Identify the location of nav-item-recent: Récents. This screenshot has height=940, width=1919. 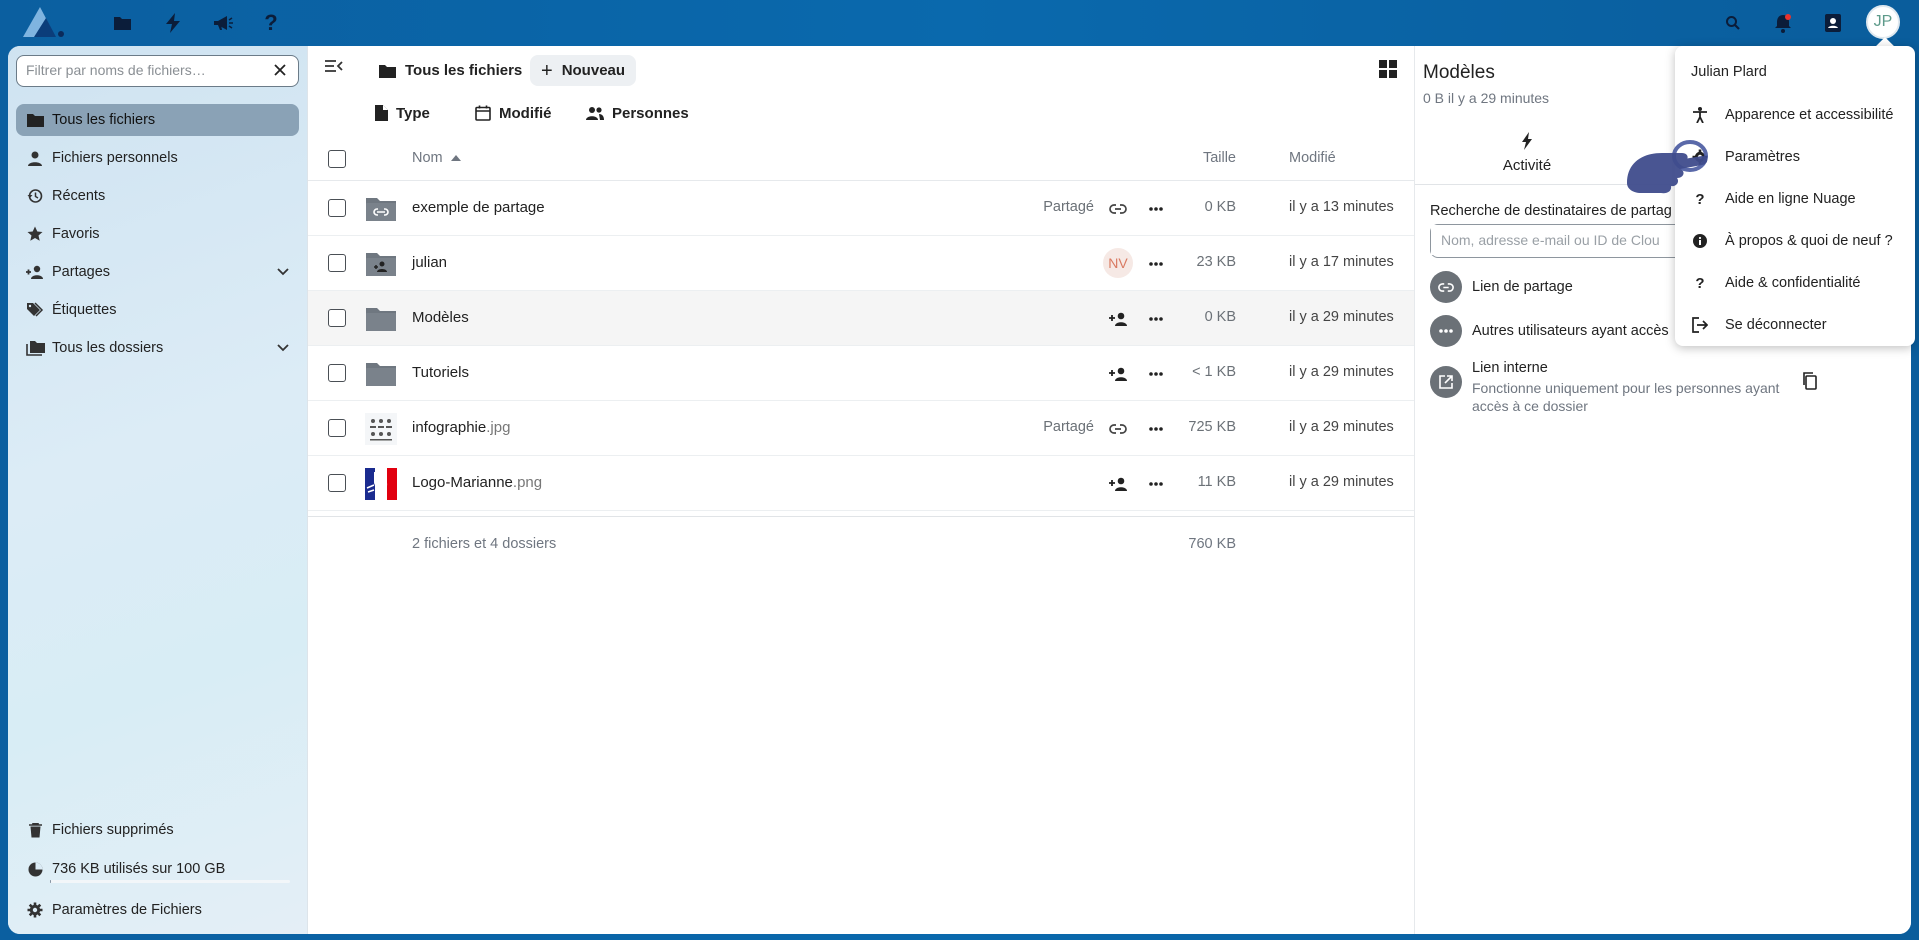
(157, 196).